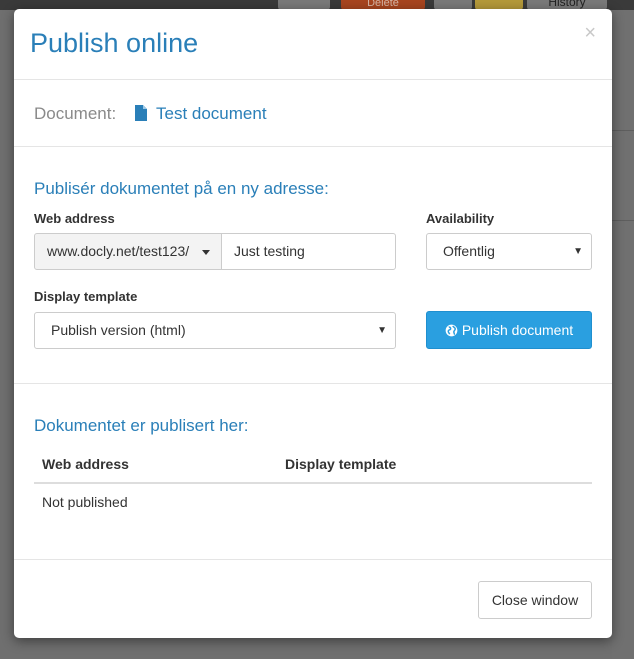  What do you see at coordinates (114, 43) in the screenshot?
I see `modal-title: Publish online` at bounding box center [114, 43].